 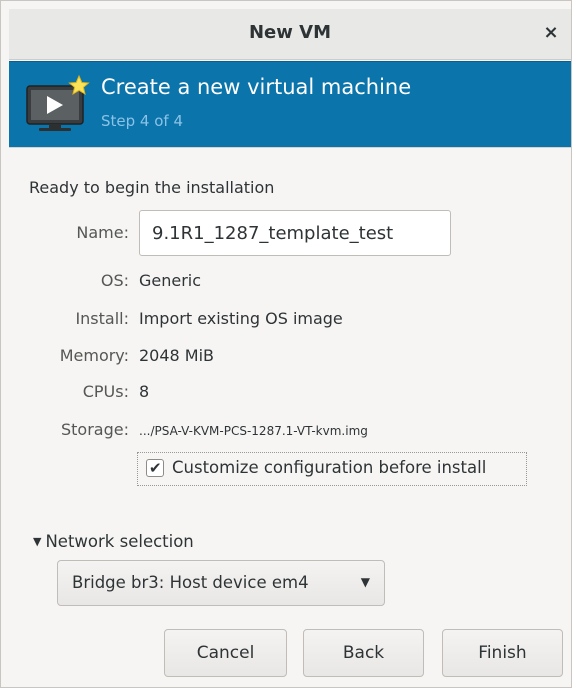 I want to click on customize-checkbox-row: ✔ Customize configuration before install, so click(x=332, y=469).